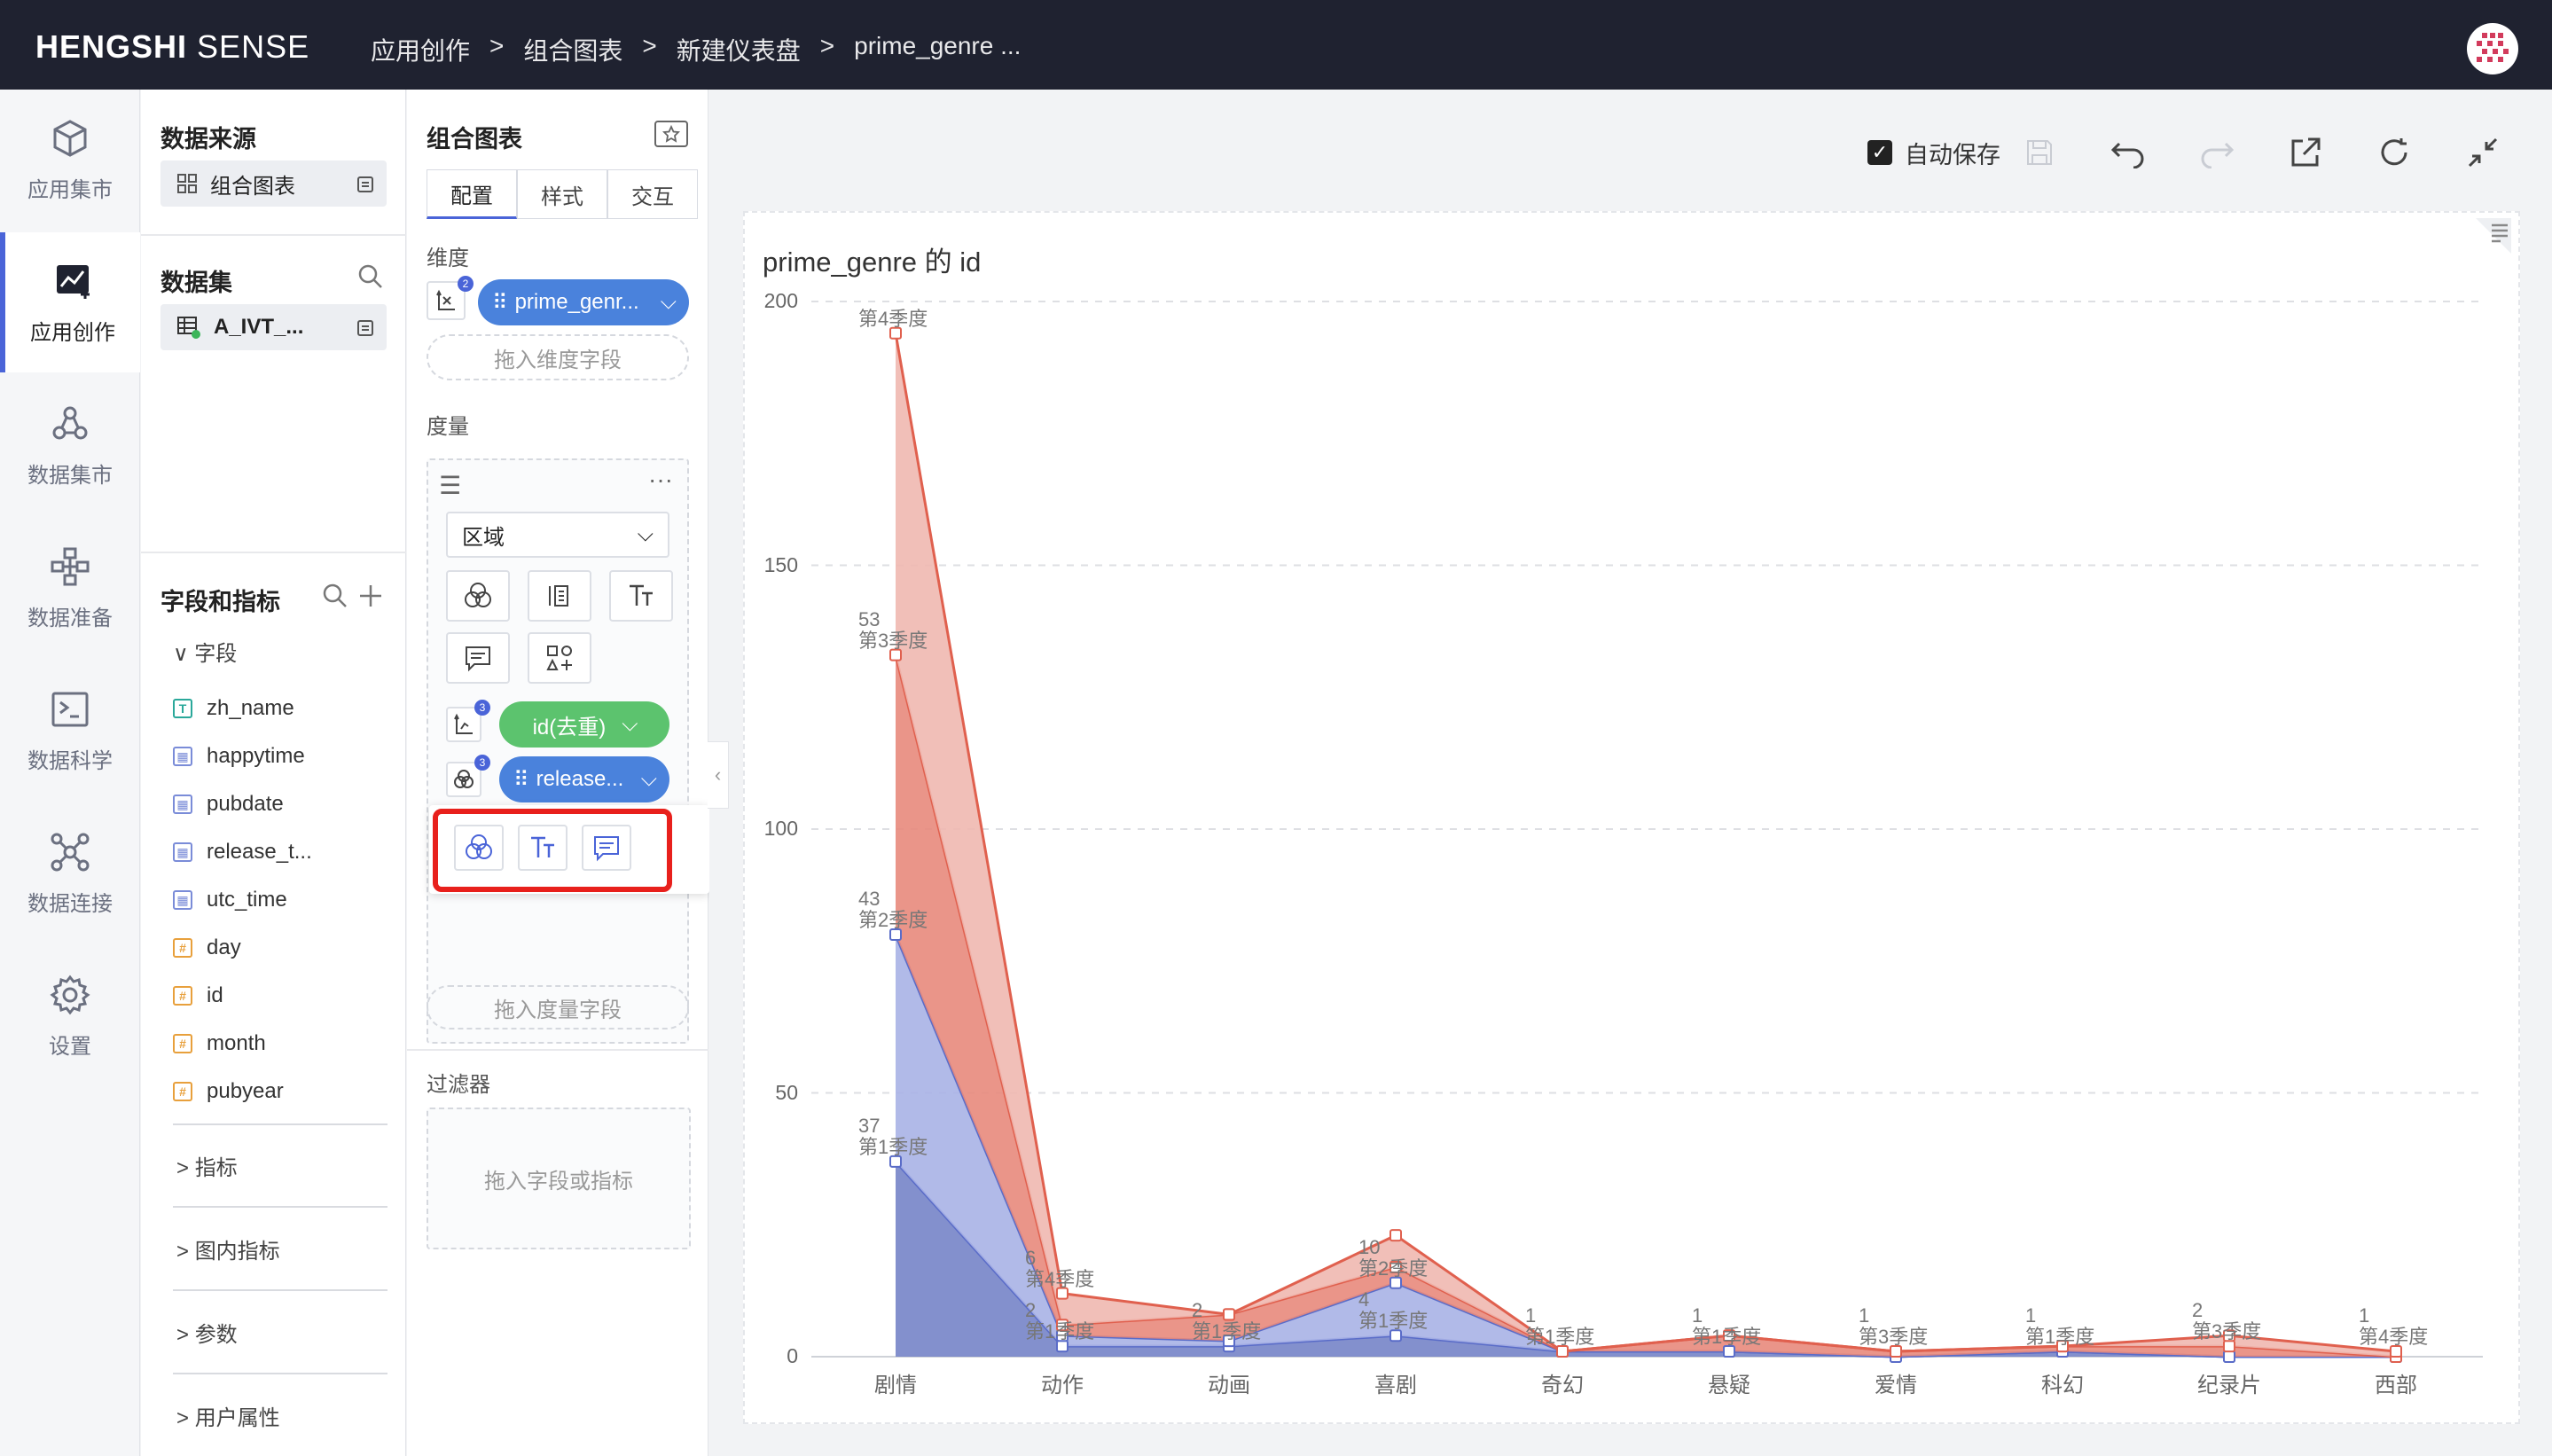  I want to click on data-label-value: 6, so click(1031, 1257).